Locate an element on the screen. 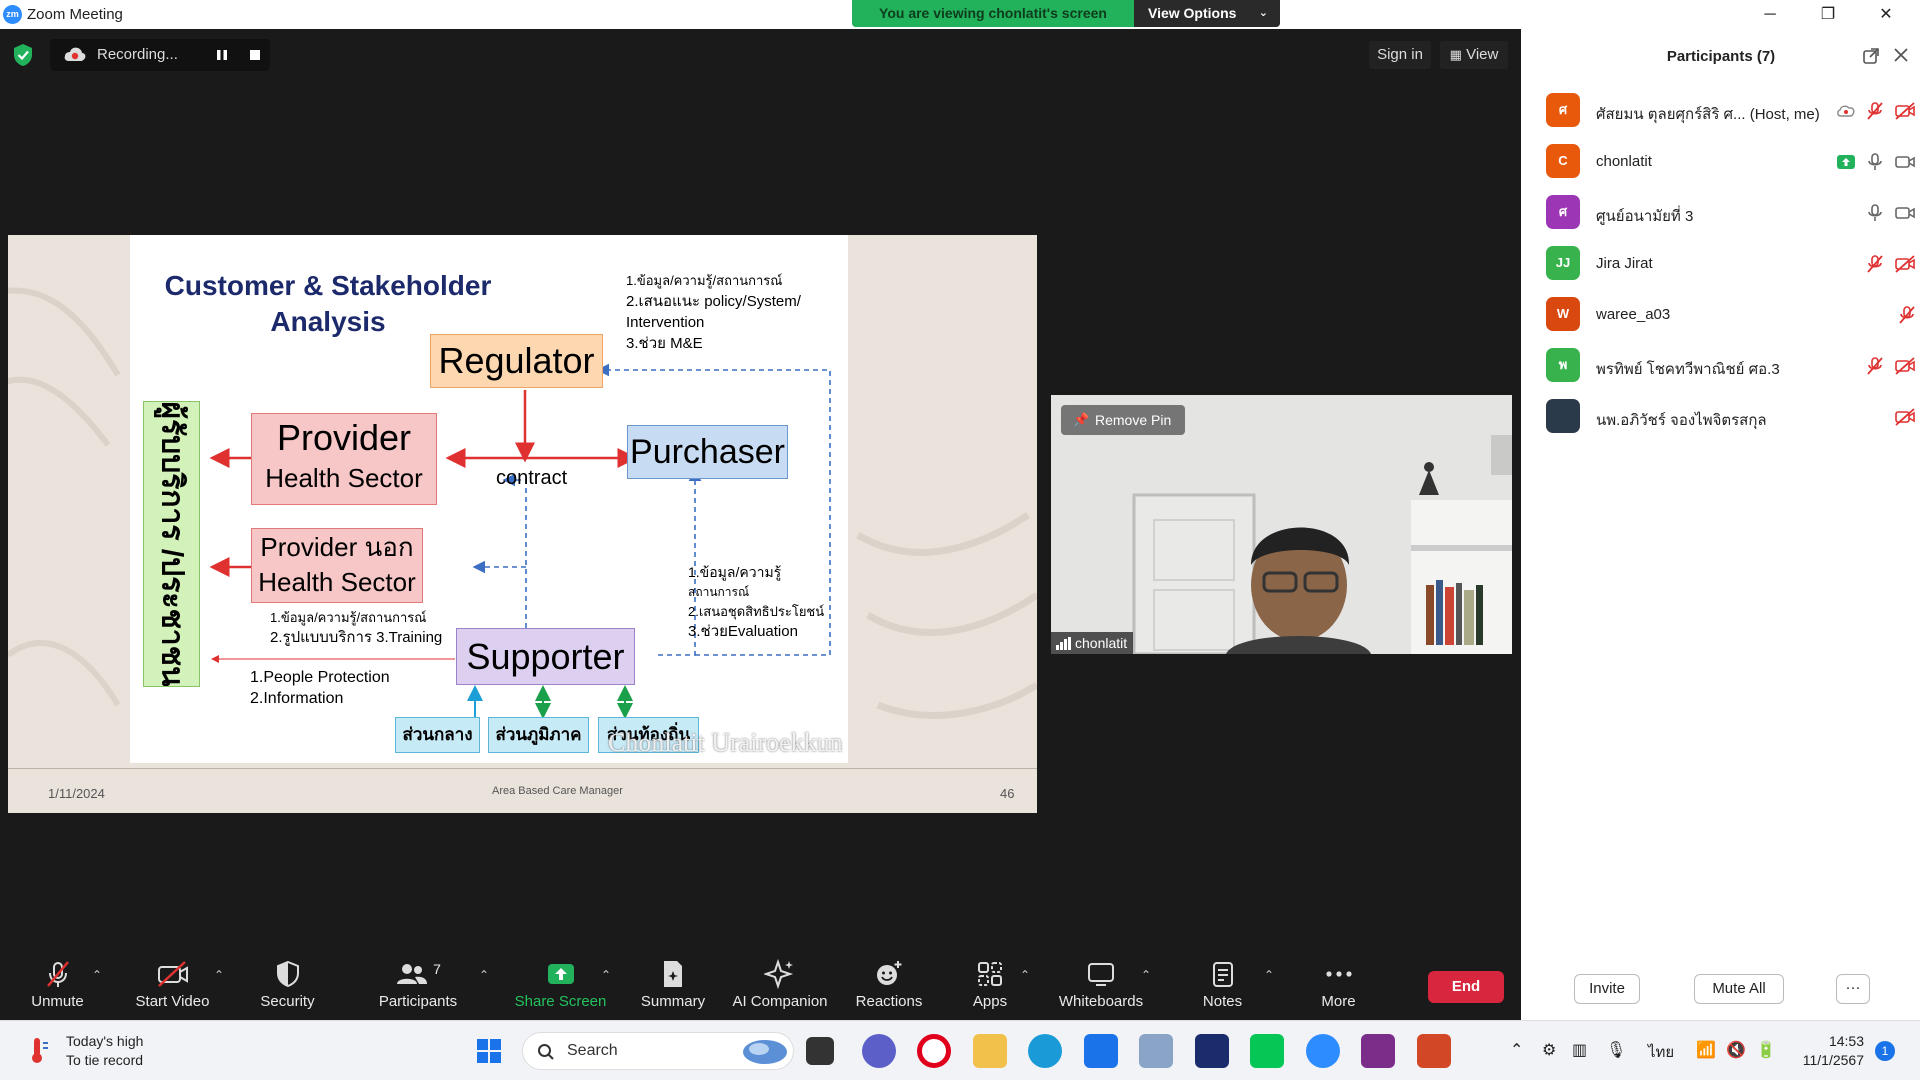 The height and width of the screenshot is (1080, 1920). opera-icon is located at coordinates (934, 1051).